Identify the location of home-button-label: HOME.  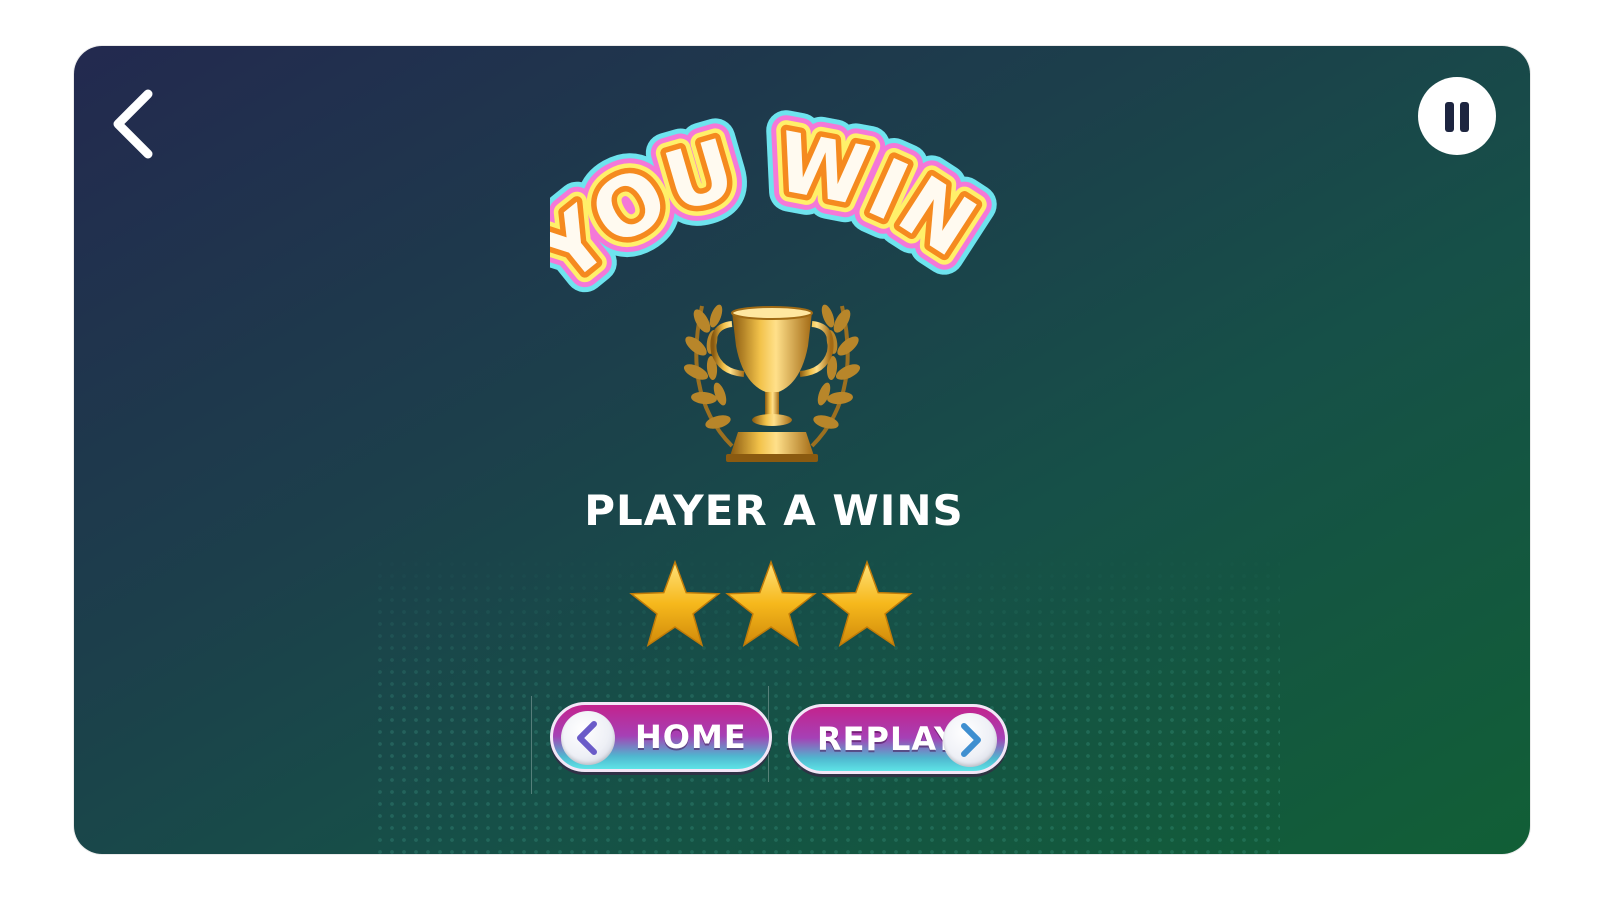
(691, 737).